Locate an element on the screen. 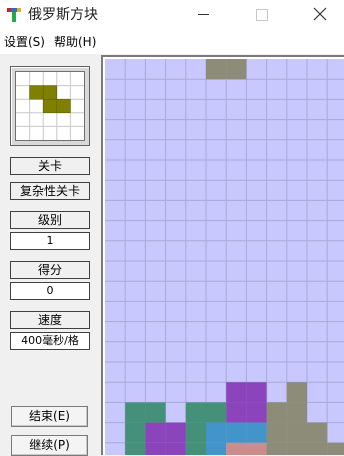 This screenshot has height=456, width=344. minimize-icon is located at coordinates (203, 14).